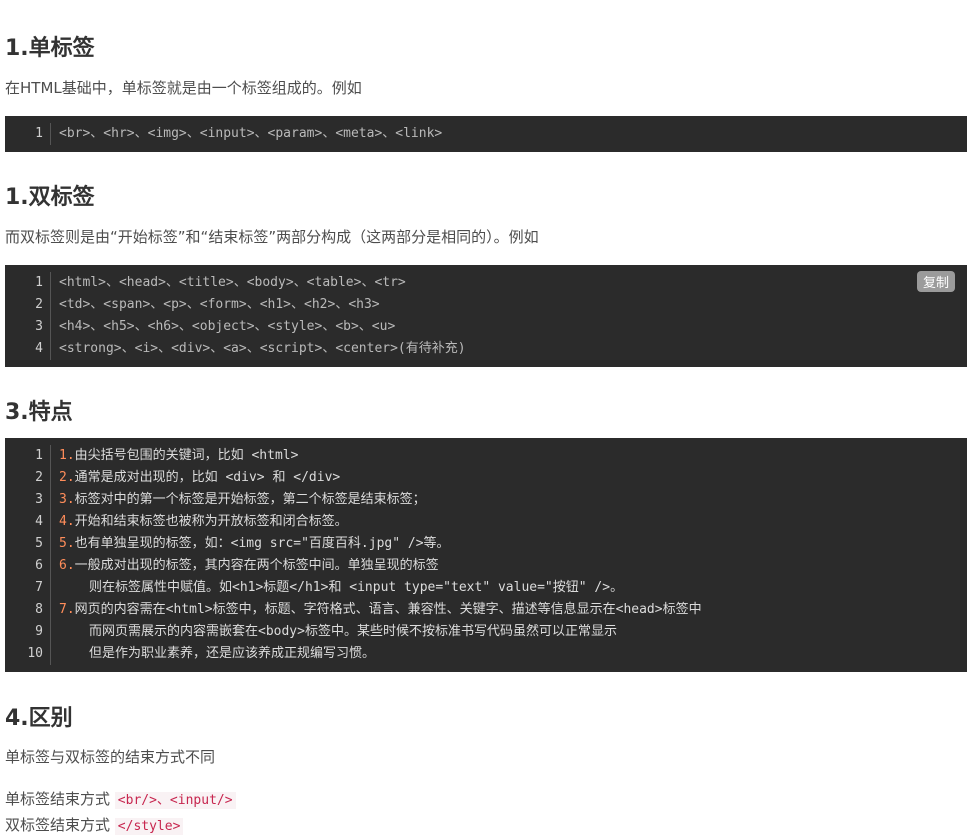 The image size is (974, 835). Describe the element at coordinates (67, 455) in the screenshot. I see `list-number: 1.` at that location.